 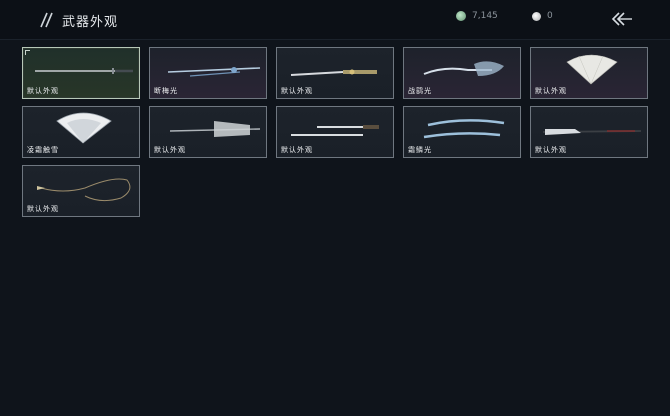 What do you see at coordinates (84, 190) in the screenshot?
I see `rope-dart-icon` at bounding box center [84, 190].